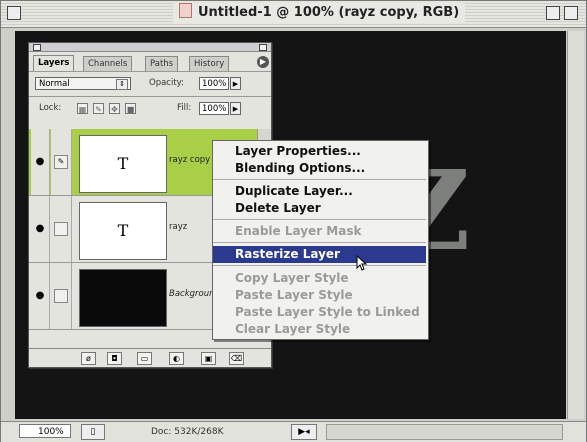 This screenshot has width=587, height=442. I want to click on lock-paint-icon: ✎, so click(98, 108).